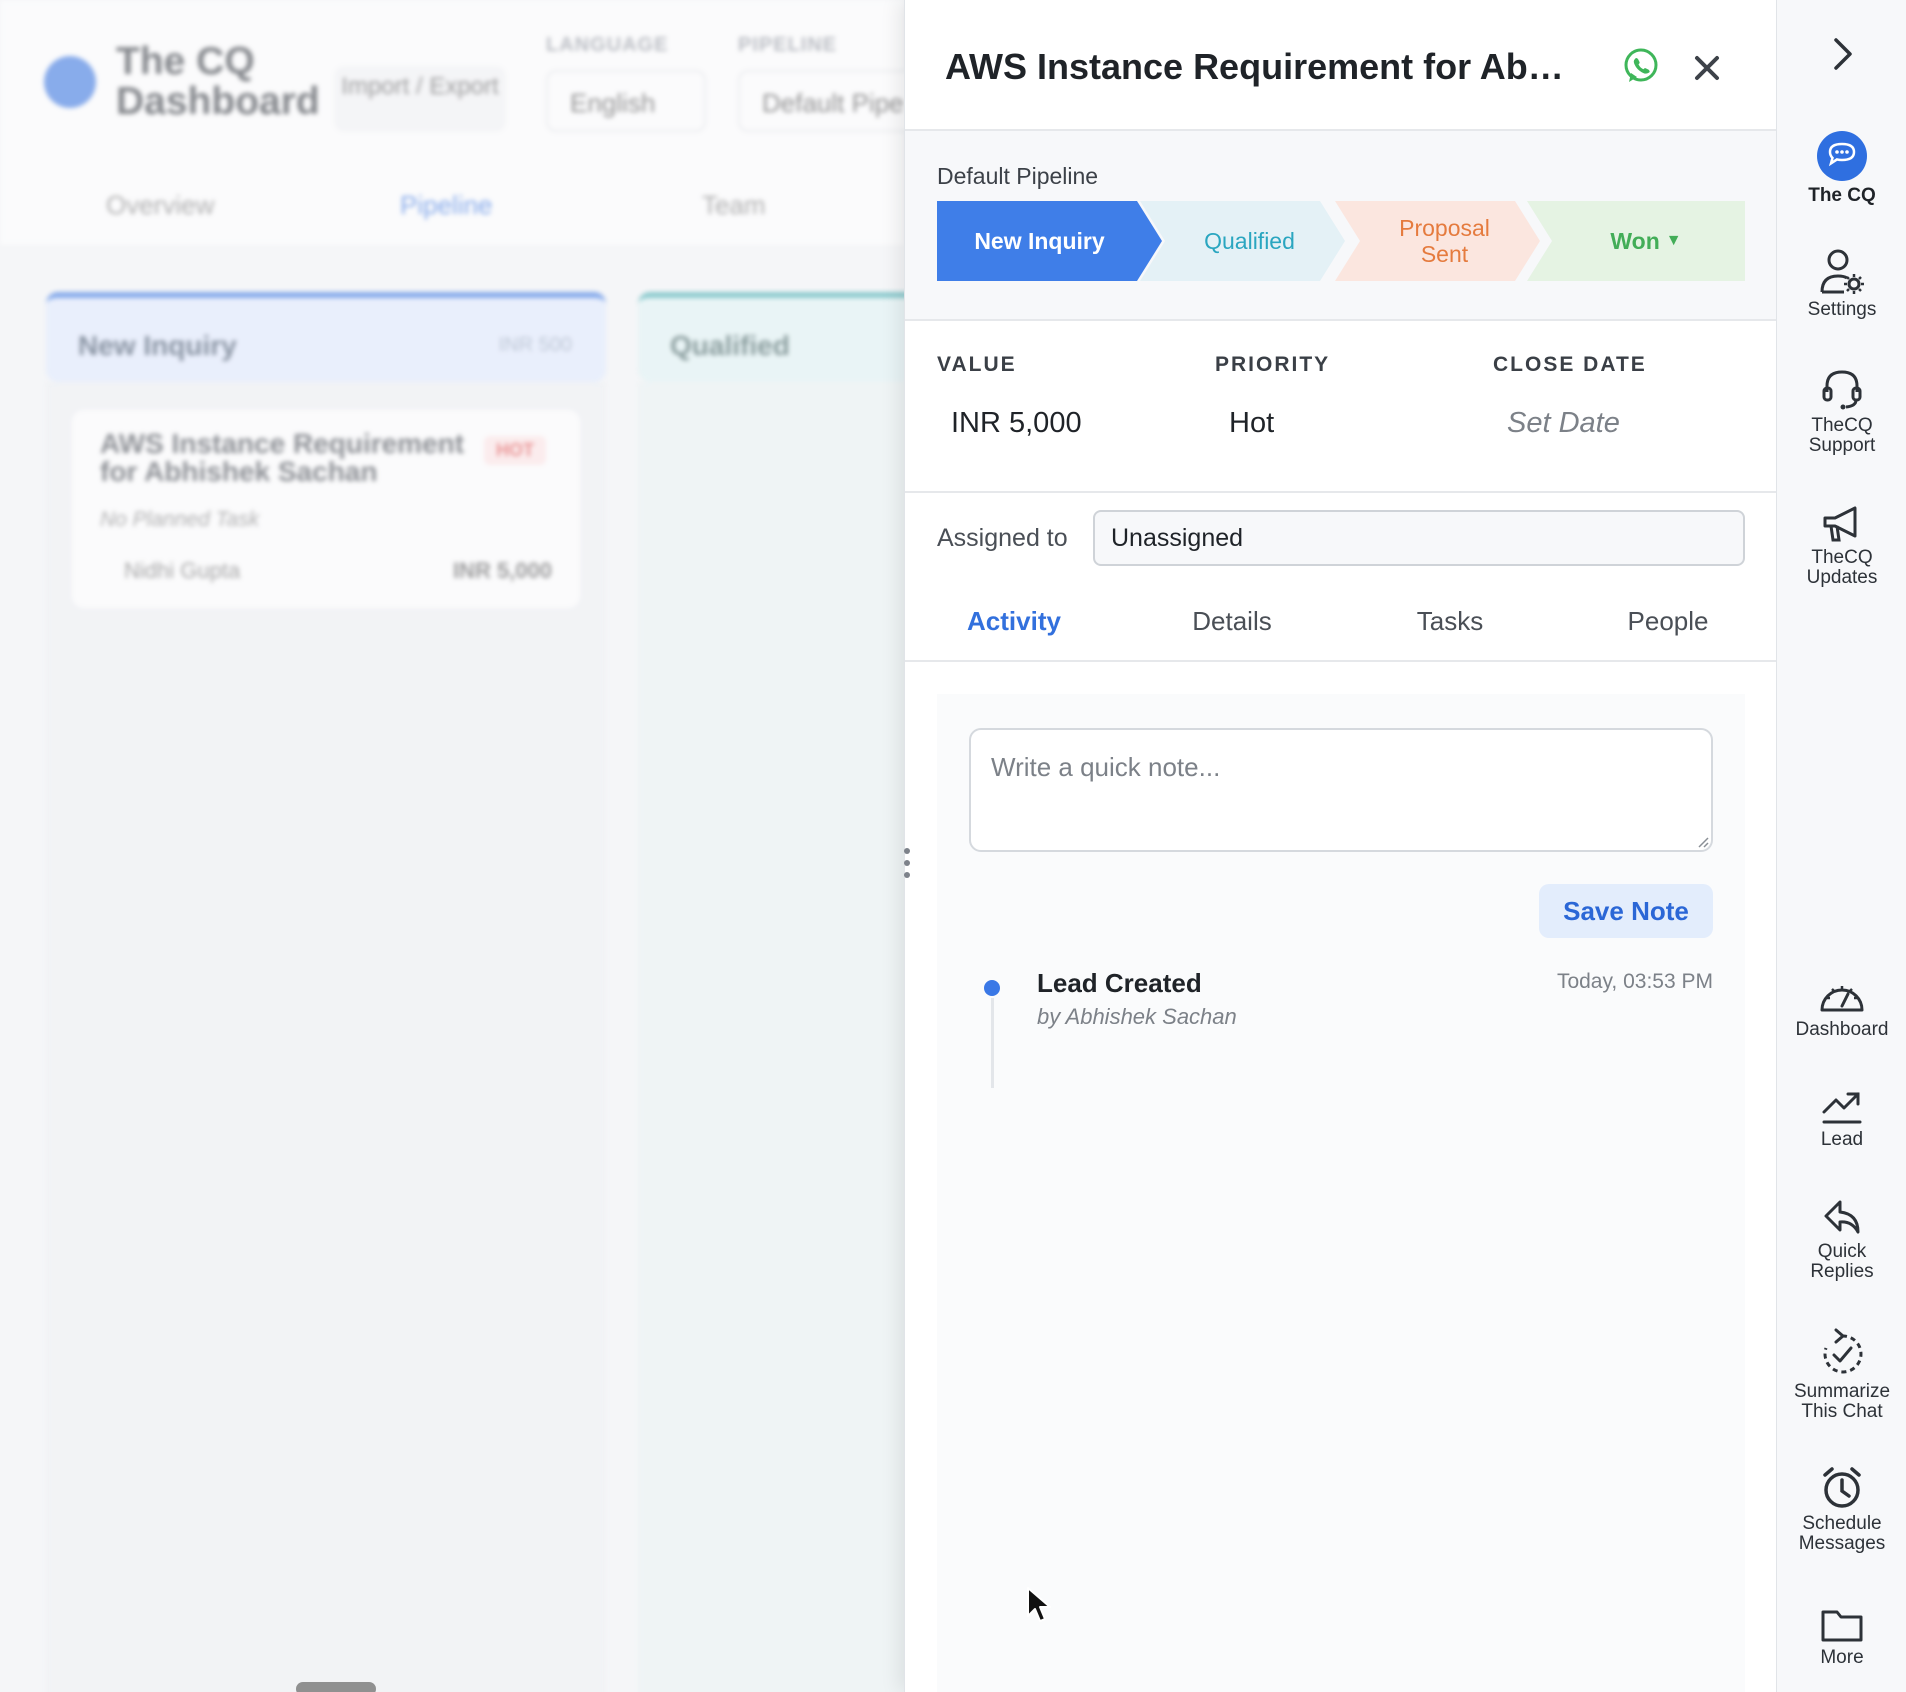 This screenshot has height=1692, width=1906. I want to click on priority-field: PRIORITY Hot, so click(1272, 396).